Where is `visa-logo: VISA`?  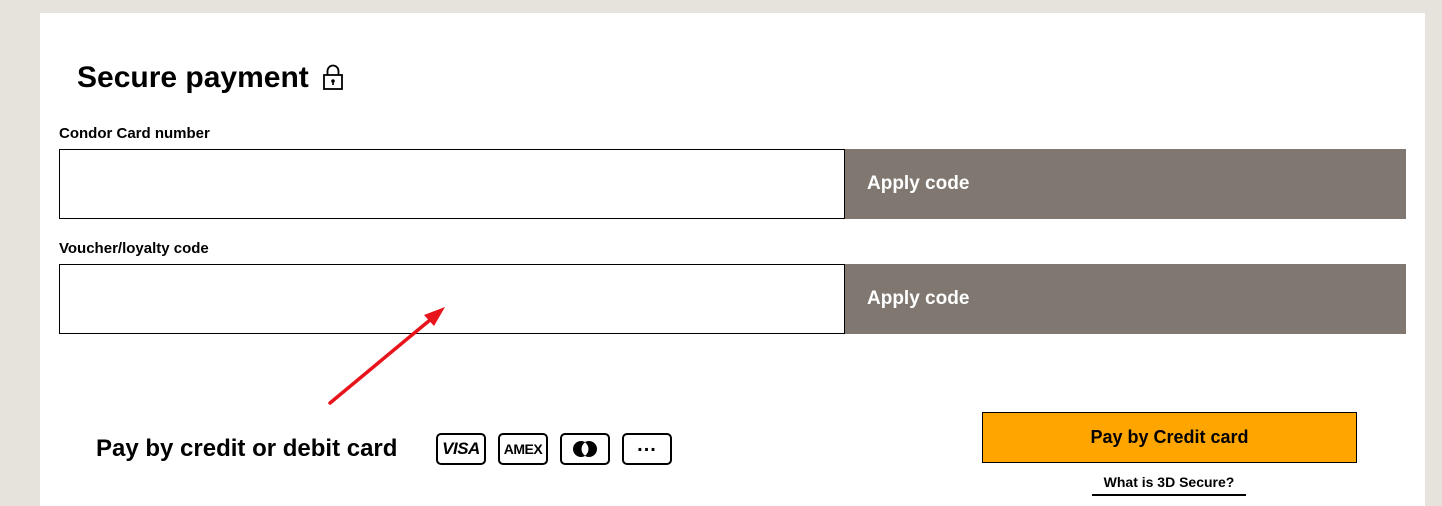 visa-logo: VISA is located at coordinates (461, 449).